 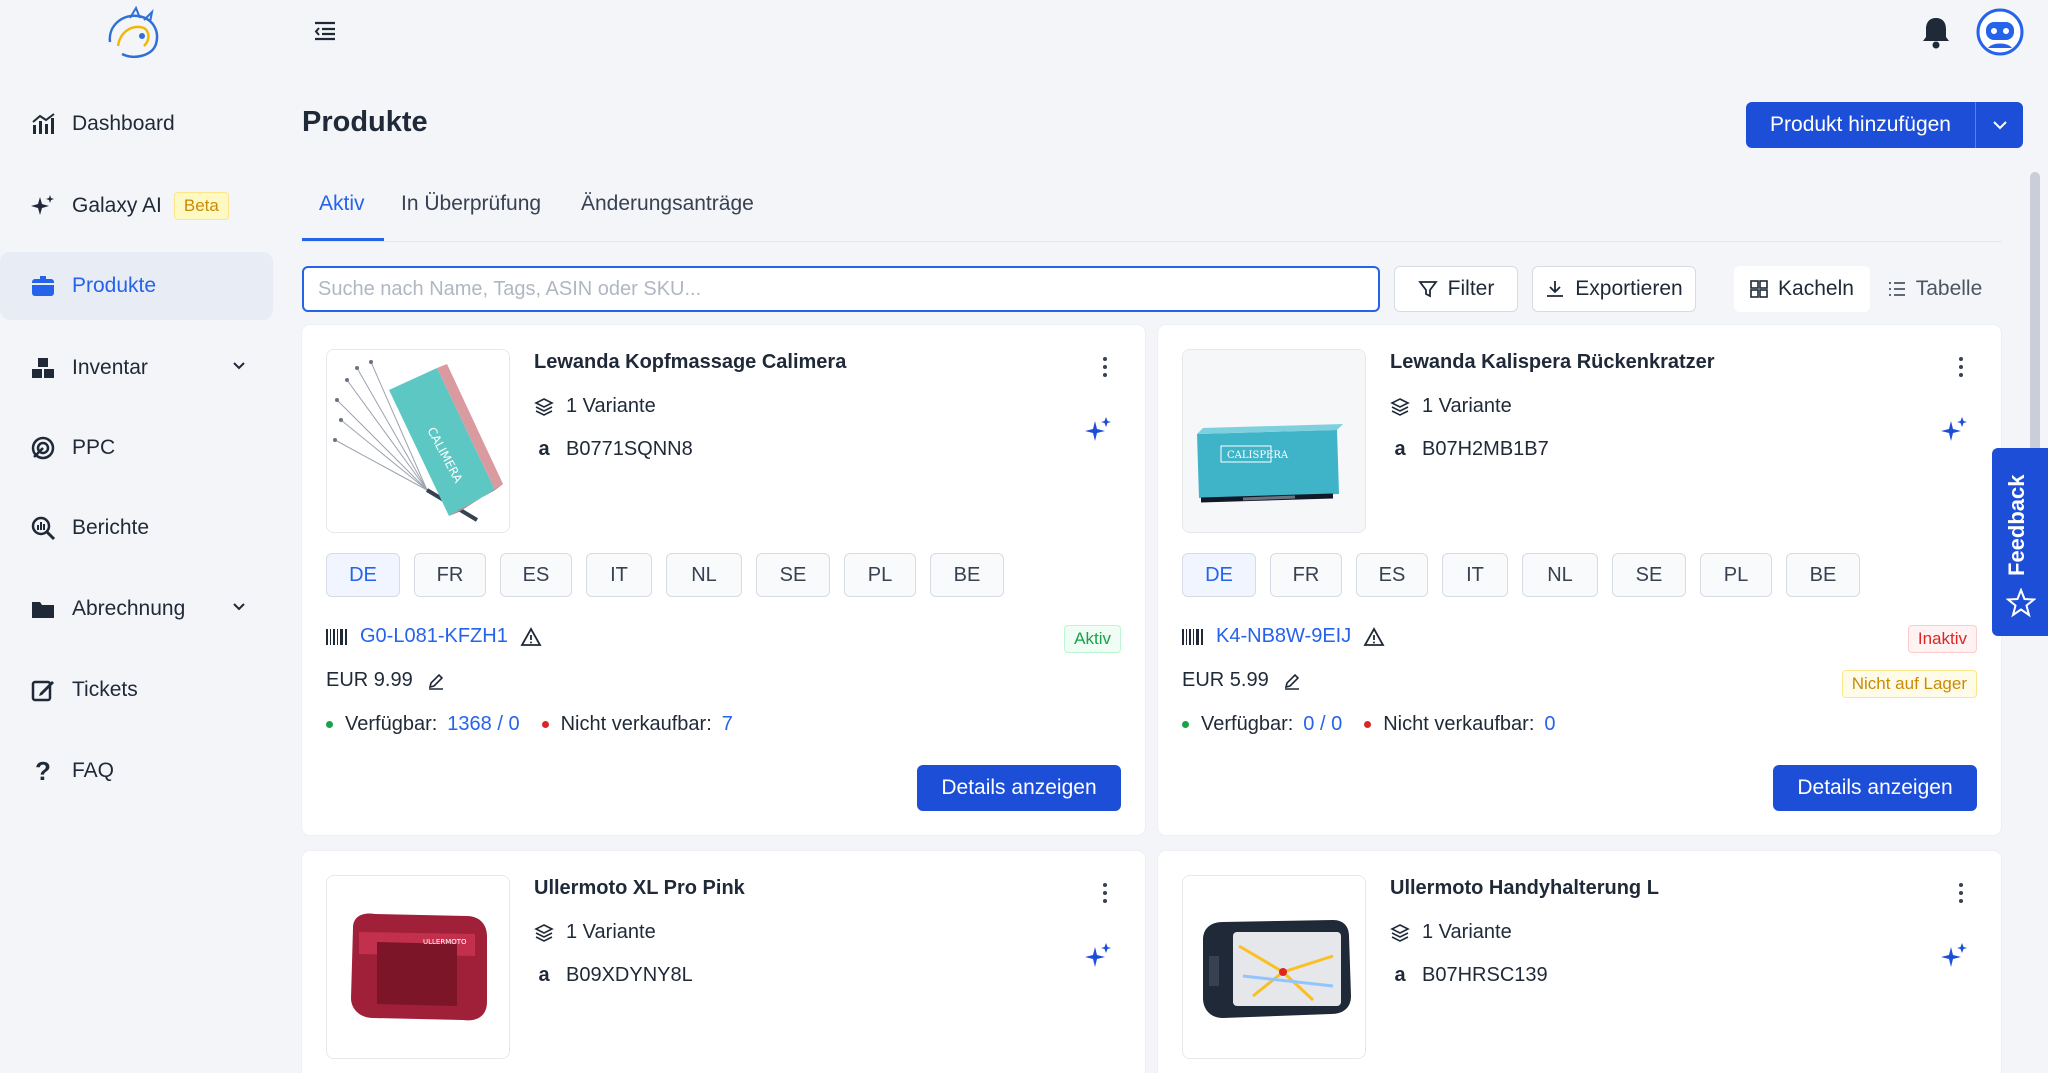 I want to click on sidebar-item-label: Tickets, so click(x=105, y=689).